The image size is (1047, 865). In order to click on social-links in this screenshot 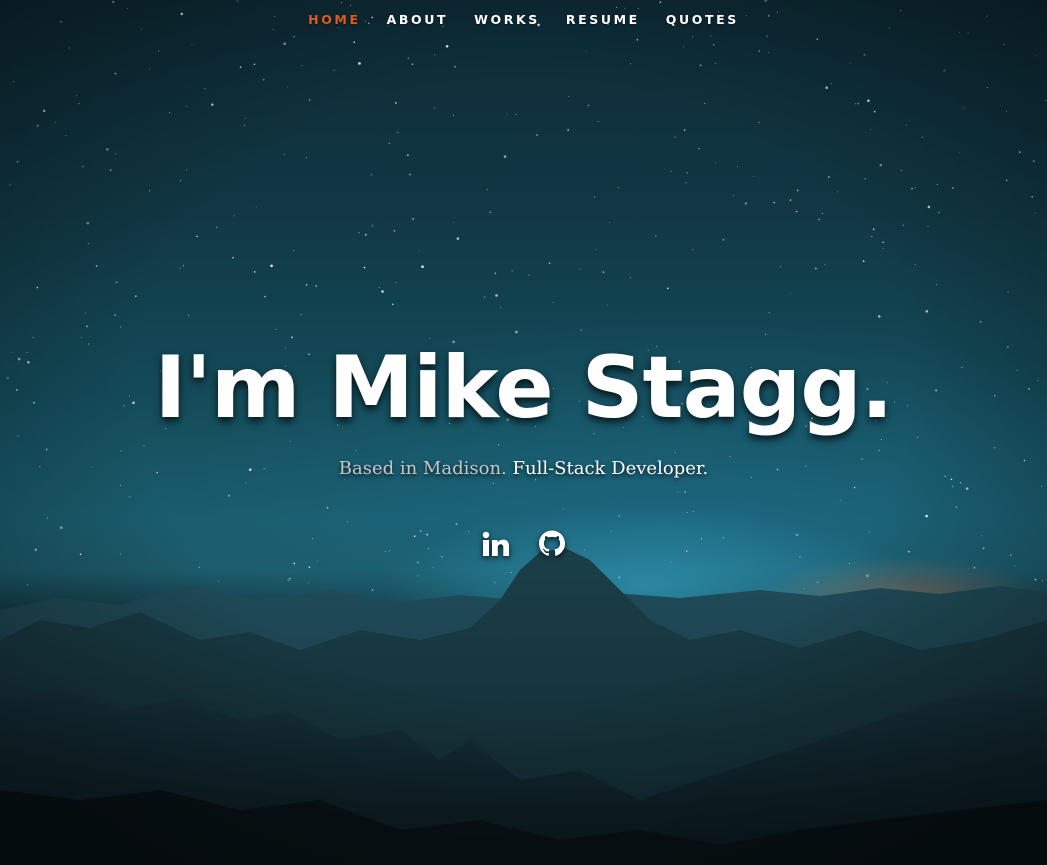, I will do `click(523, 544)`.